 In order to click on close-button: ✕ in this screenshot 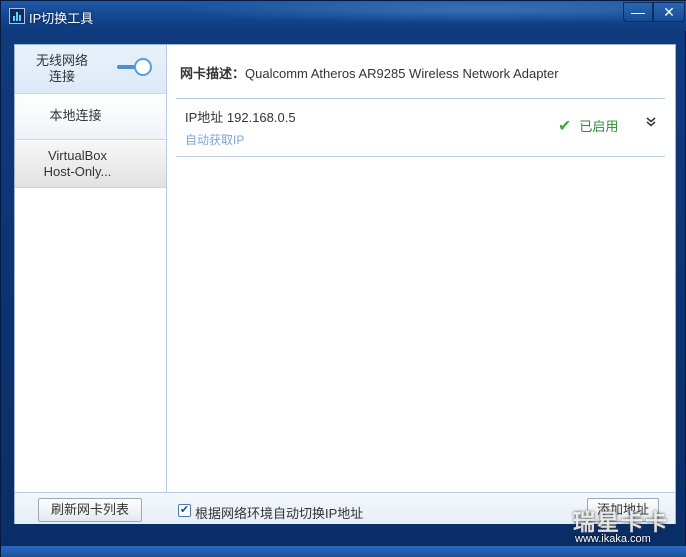, I will do `click(669, 12)`.